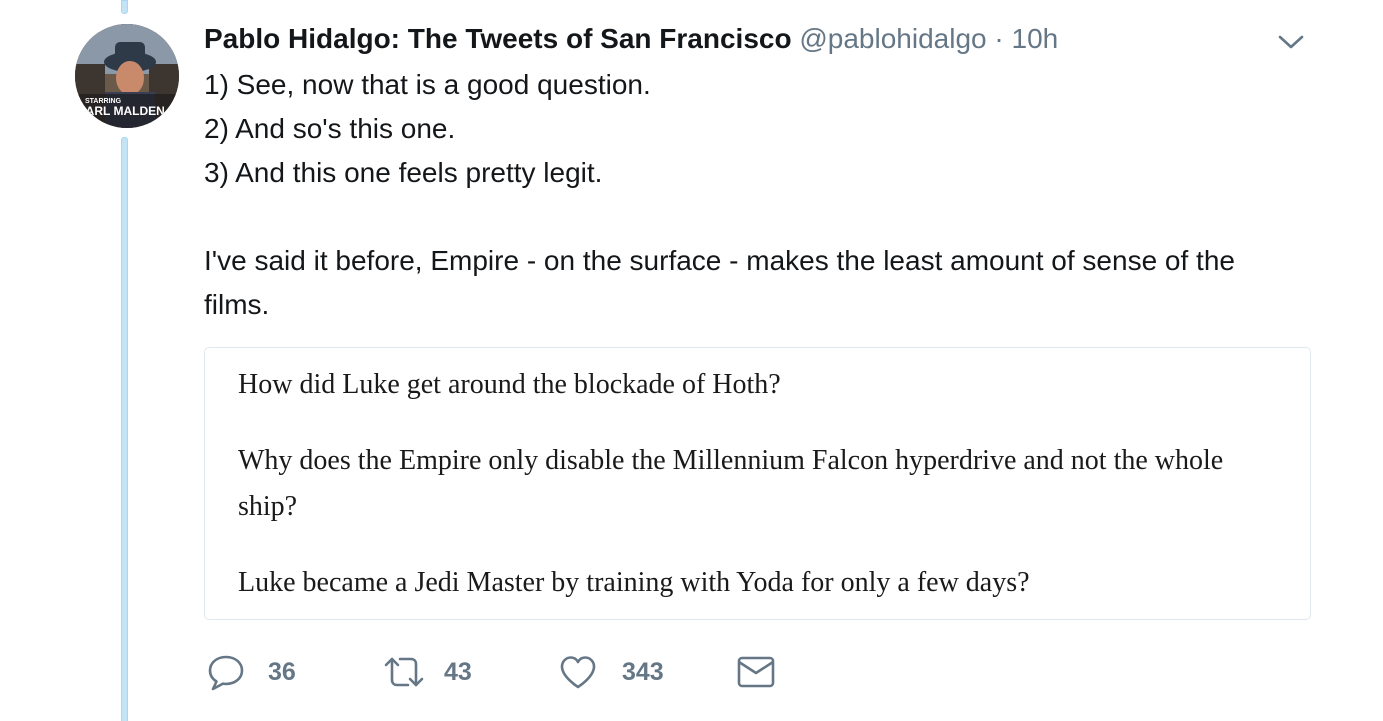 The height and width of the screenshot is (721, 1383). I want to click on avatar: STARRING KARL MALDEN, so click(127, 76).